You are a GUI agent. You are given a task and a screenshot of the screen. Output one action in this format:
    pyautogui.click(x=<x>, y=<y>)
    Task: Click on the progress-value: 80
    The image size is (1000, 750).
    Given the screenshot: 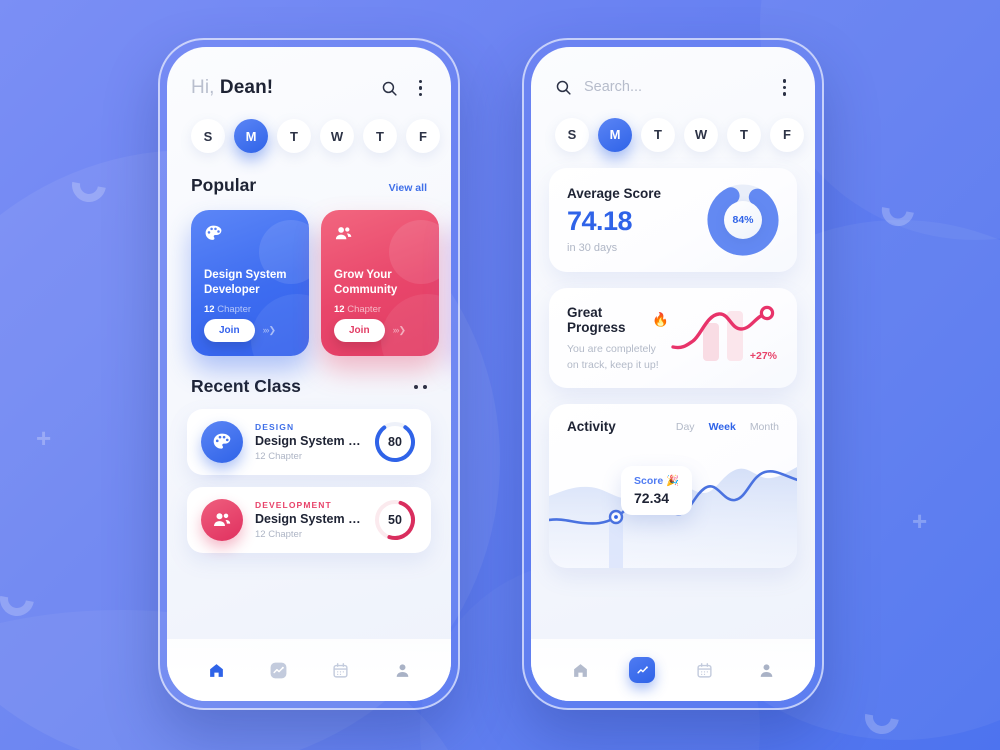 What is the action you would take?
    pyautogui.click(x=395, y=442)
    